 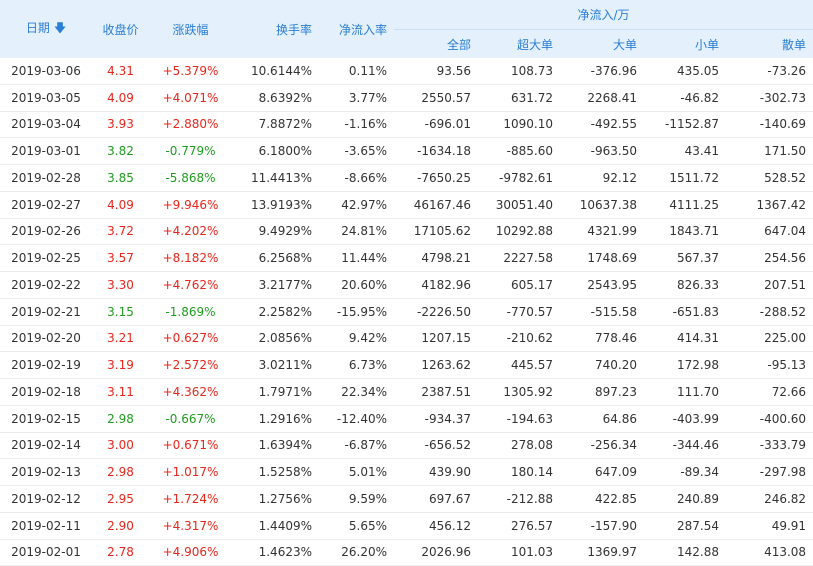 What do you see at coordinates (769, 151) in the screenshot?
I see `cell-retail: 171.50` at bounding box center [769, 151].